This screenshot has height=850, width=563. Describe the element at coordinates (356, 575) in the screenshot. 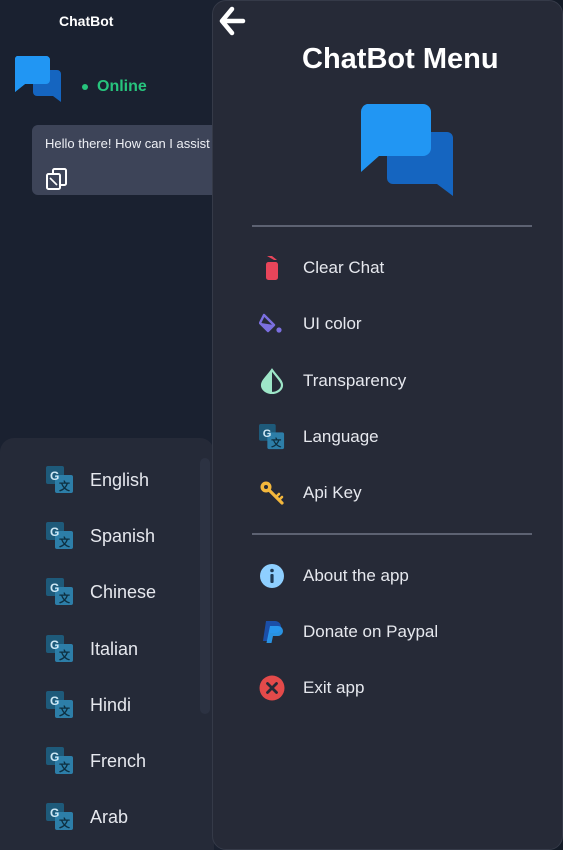

I see `menu-item-label: About the app` at that location.